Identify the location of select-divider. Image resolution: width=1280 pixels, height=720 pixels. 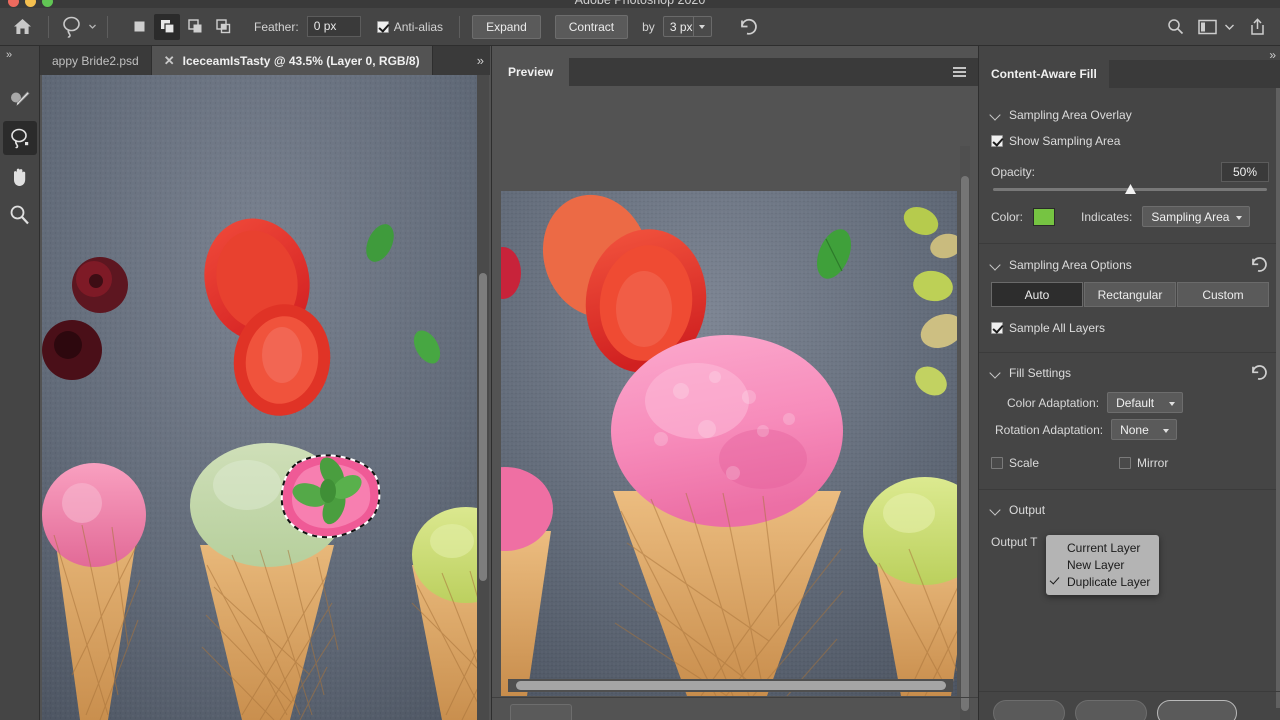
(693, 26).